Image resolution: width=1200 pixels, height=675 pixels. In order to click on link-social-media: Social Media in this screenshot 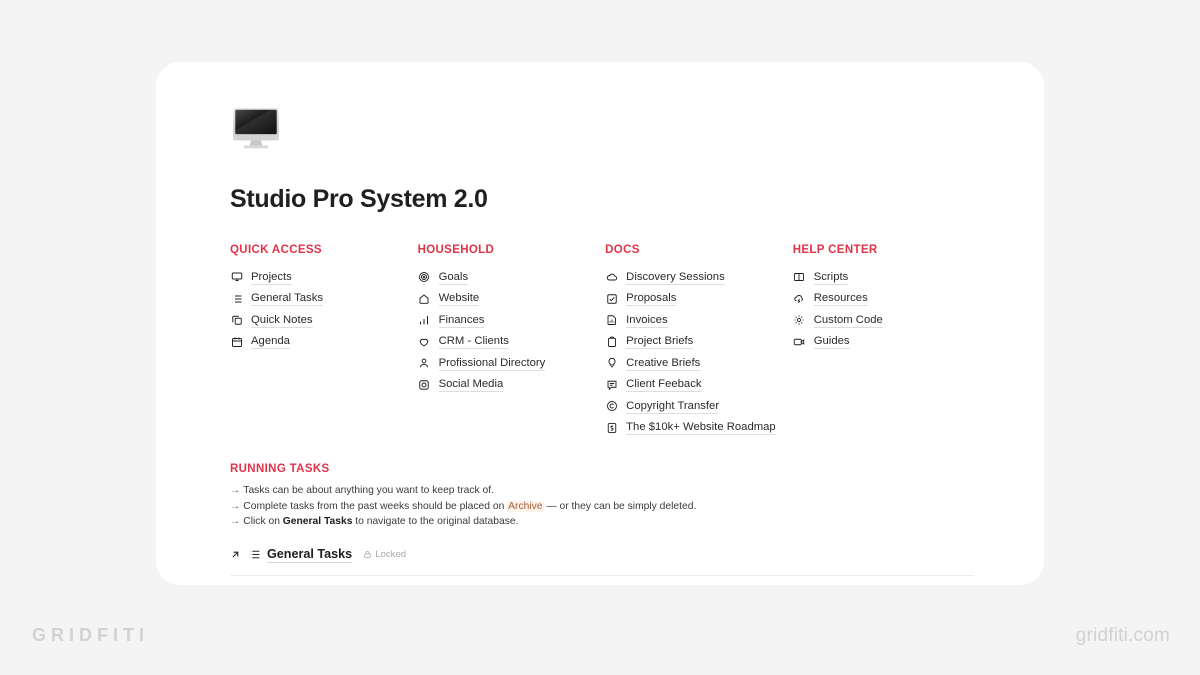, I will do `click(512, 385)`.